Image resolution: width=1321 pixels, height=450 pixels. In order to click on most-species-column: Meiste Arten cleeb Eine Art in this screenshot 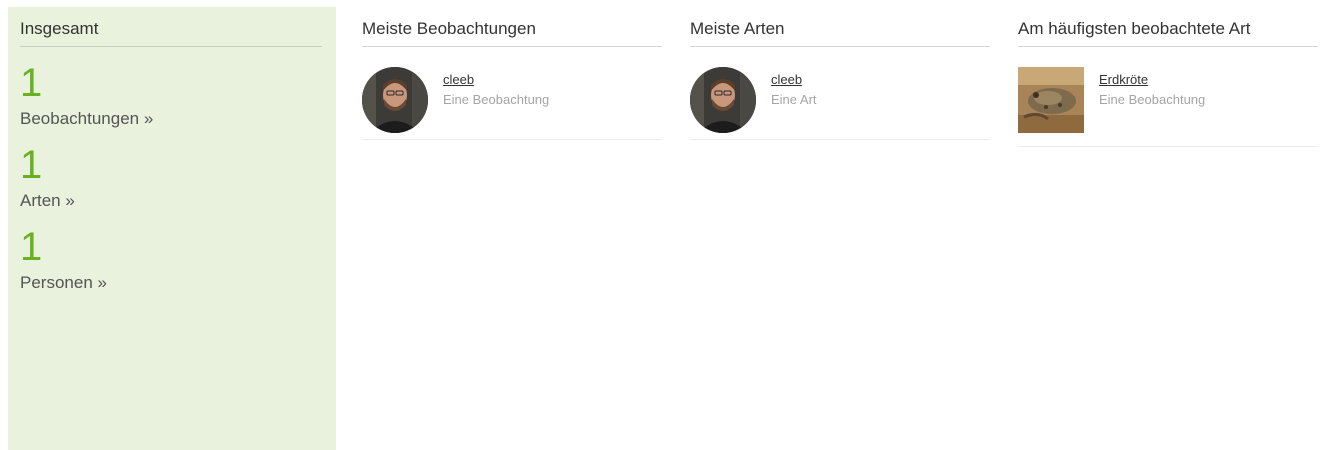, I will do `click(840, 73)`.